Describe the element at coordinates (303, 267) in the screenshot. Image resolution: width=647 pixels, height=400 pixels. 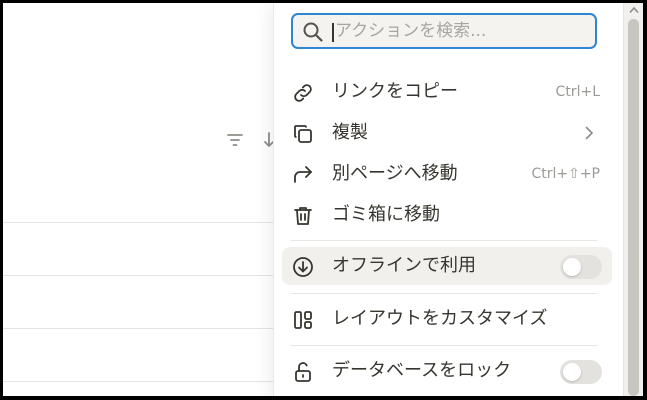
I see `download-circle-icon` at that location.